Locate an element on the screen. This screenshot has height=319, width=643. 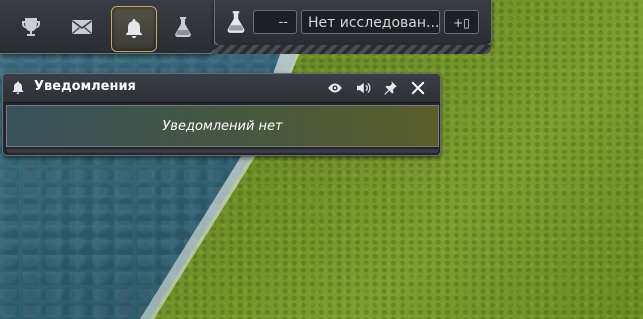
trophy-icon is located at coordinates (31, 27).